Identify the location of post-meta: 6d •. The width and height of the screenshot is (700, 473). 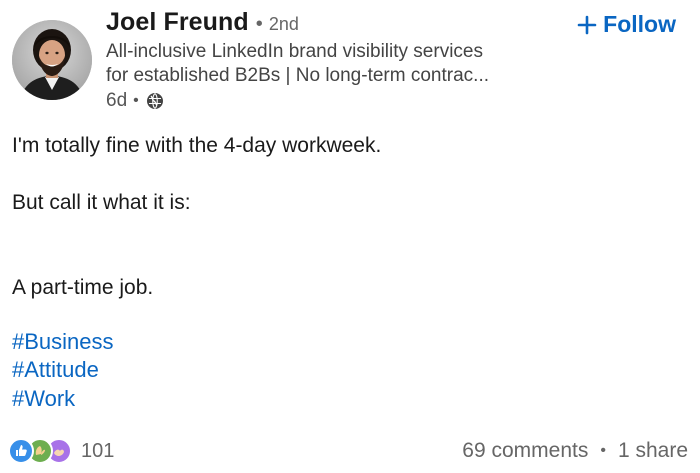
(135, 101).